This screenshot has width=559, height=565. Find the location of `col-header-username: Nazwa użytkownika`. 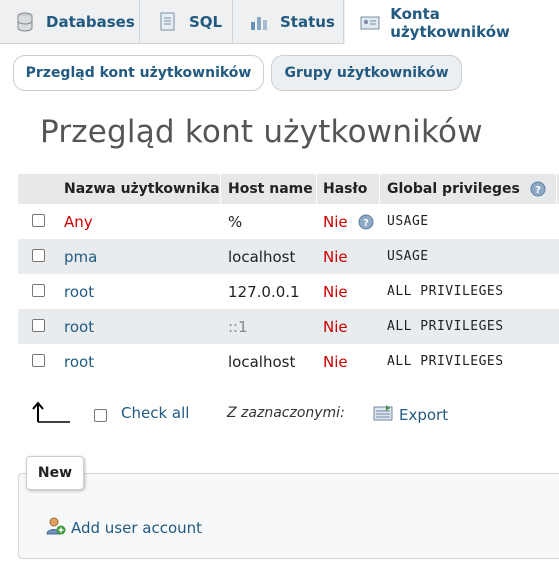

col-header-username: Nazwa użytkownika is located at coordinates (142, 189).